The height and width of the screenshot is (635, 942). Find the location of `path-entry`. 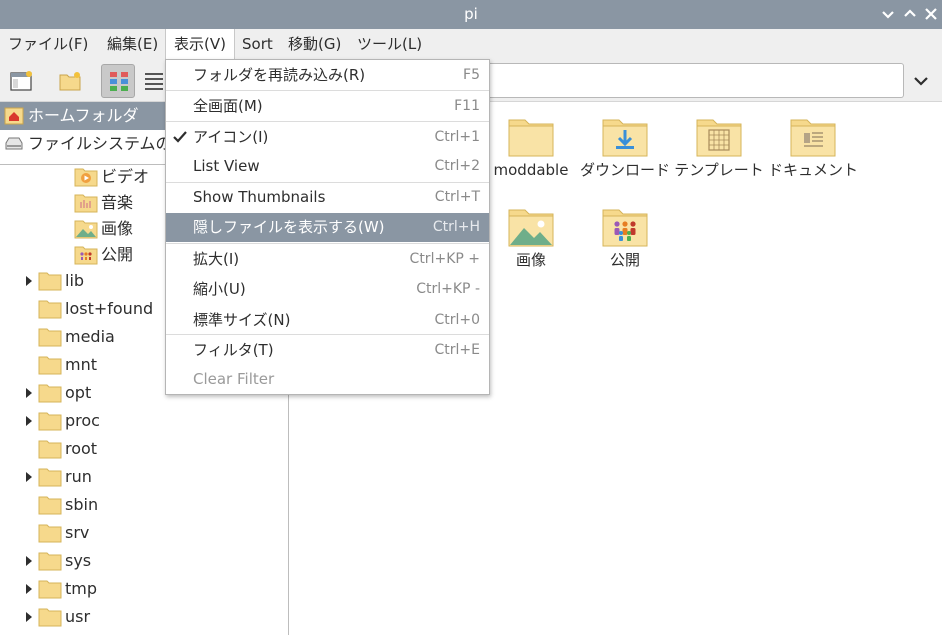

path-entry is located at coordinates (689, 80).